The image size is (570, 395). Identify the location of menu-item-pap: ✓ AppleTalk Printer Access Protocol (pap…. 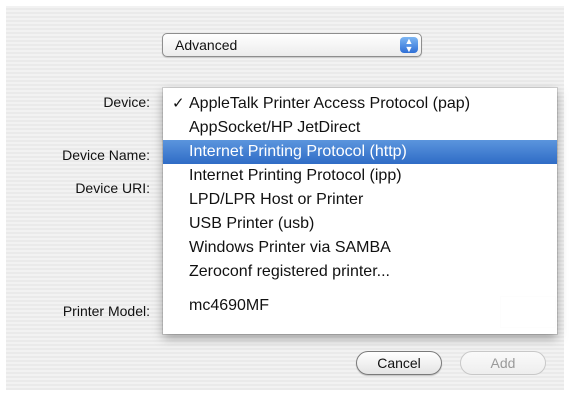
(360, 104).